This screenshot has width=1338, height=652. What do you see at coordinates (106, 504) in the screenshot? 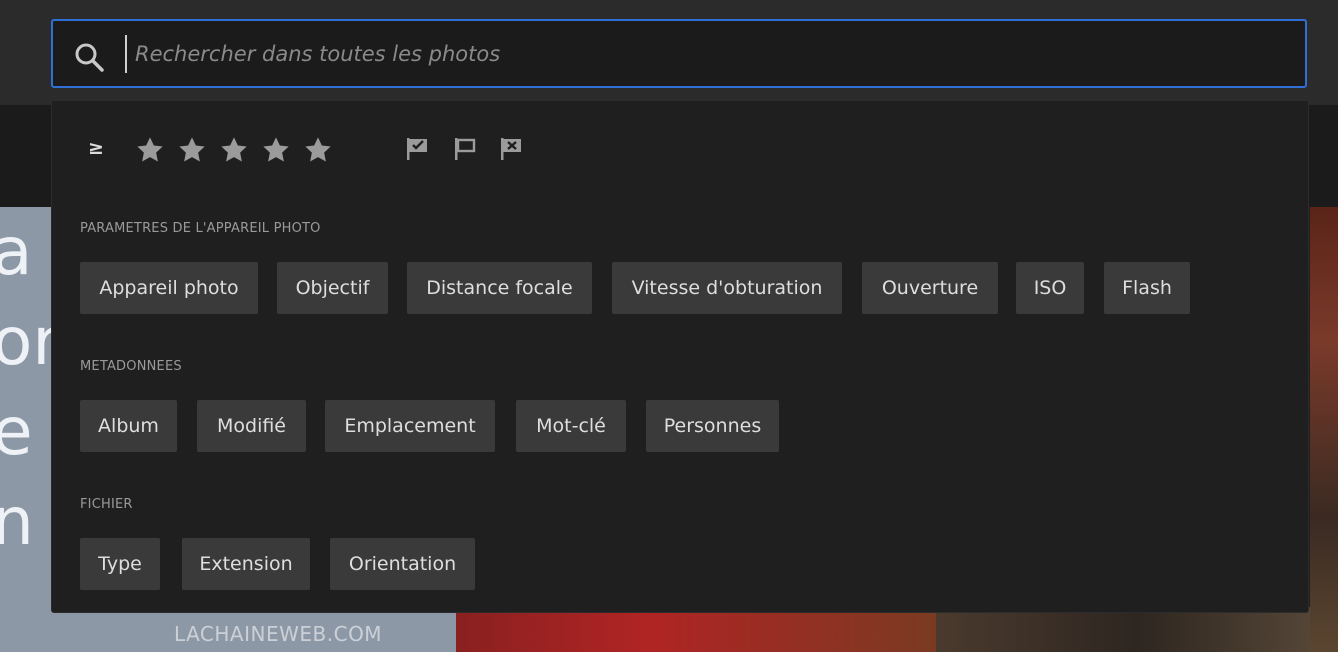
I see `section-label-file: FICHIER` at bounding box center [106, 504].